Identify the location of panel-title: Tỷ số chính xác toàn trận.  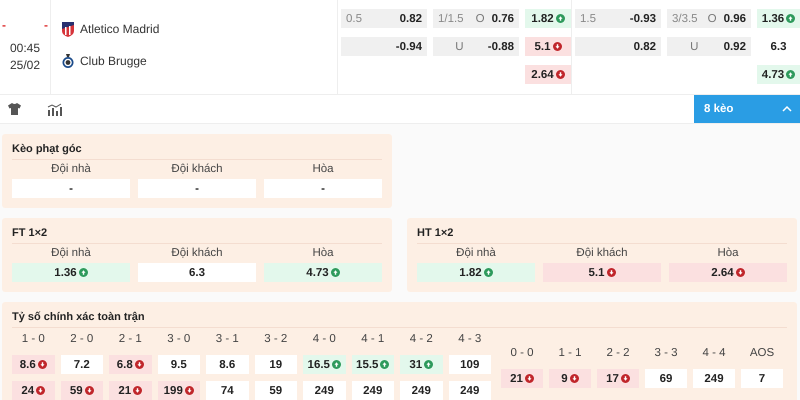
(399, 319).